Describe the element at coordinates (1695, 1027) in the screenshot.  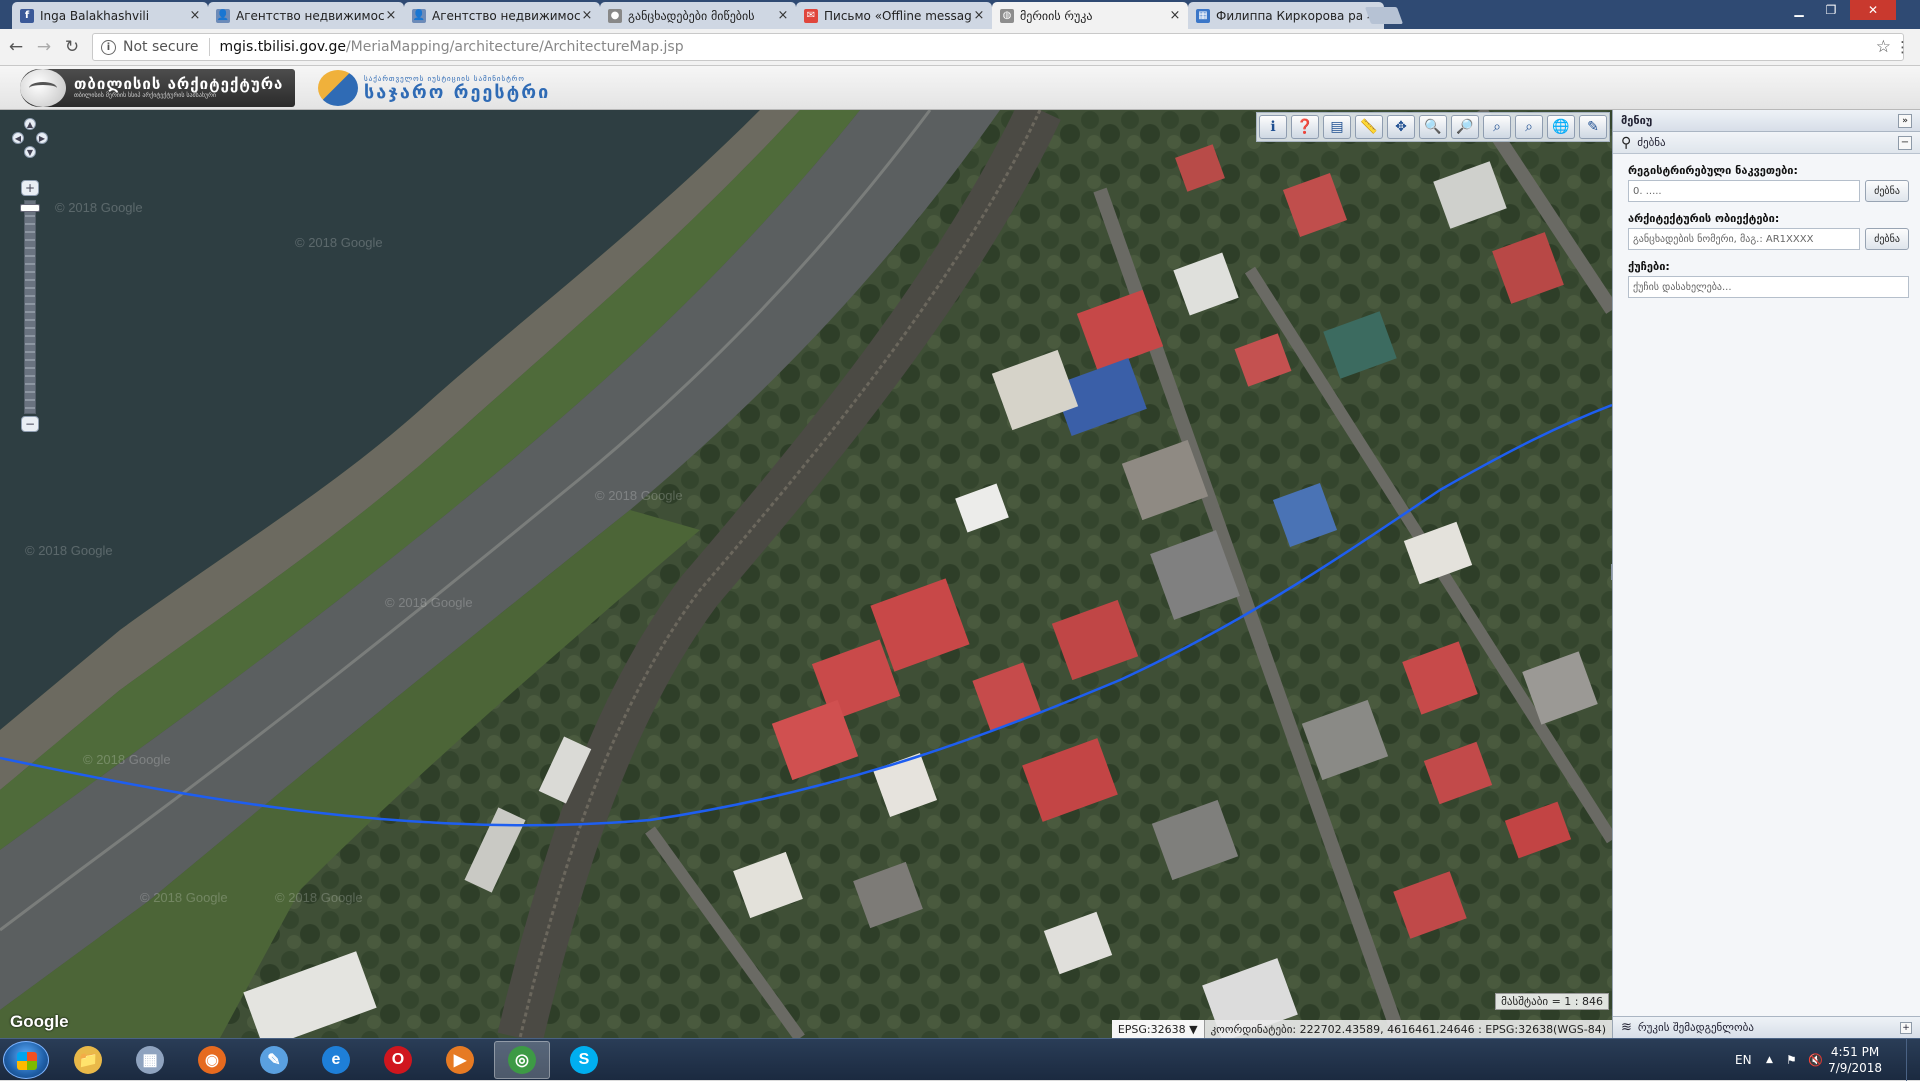
I see `map-layers-label: რუკის შემადგენლობა` at that location.